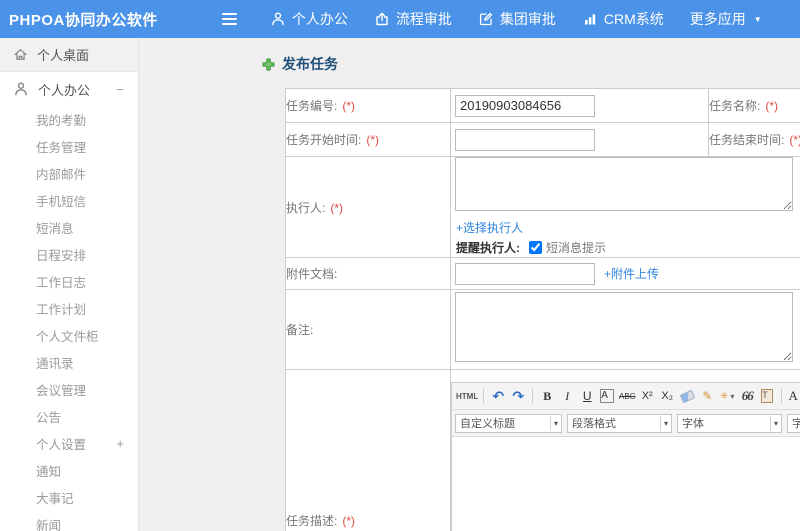  I want to click on end-time-label: 任务结束时间:(*), so click(754, 139).